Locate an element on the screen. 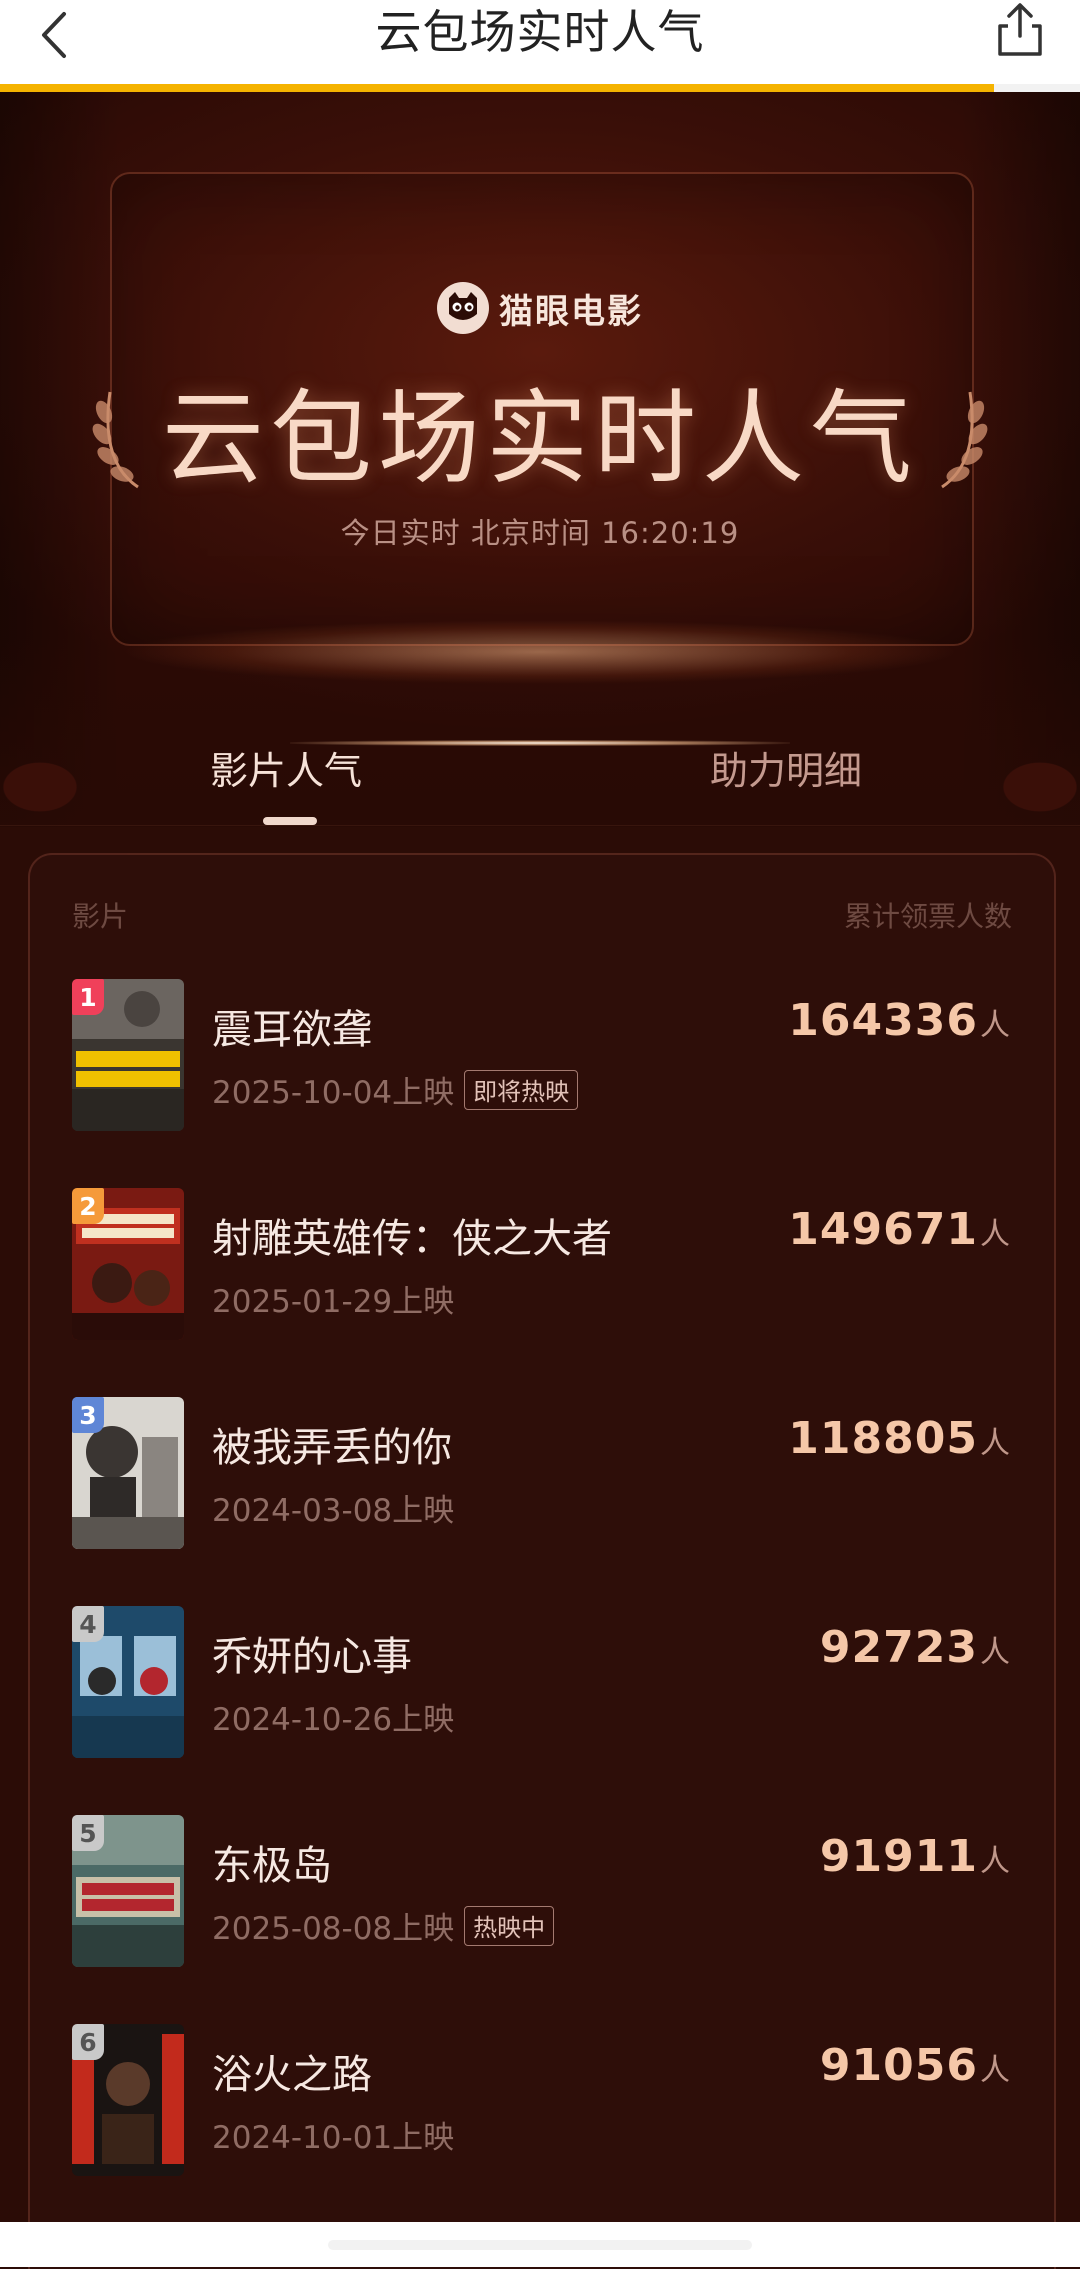 Image resolution: width=1080 pixels, height=2269 pixels. release-date: 2024-10-01上映 is located at coordinates (333, 2134).